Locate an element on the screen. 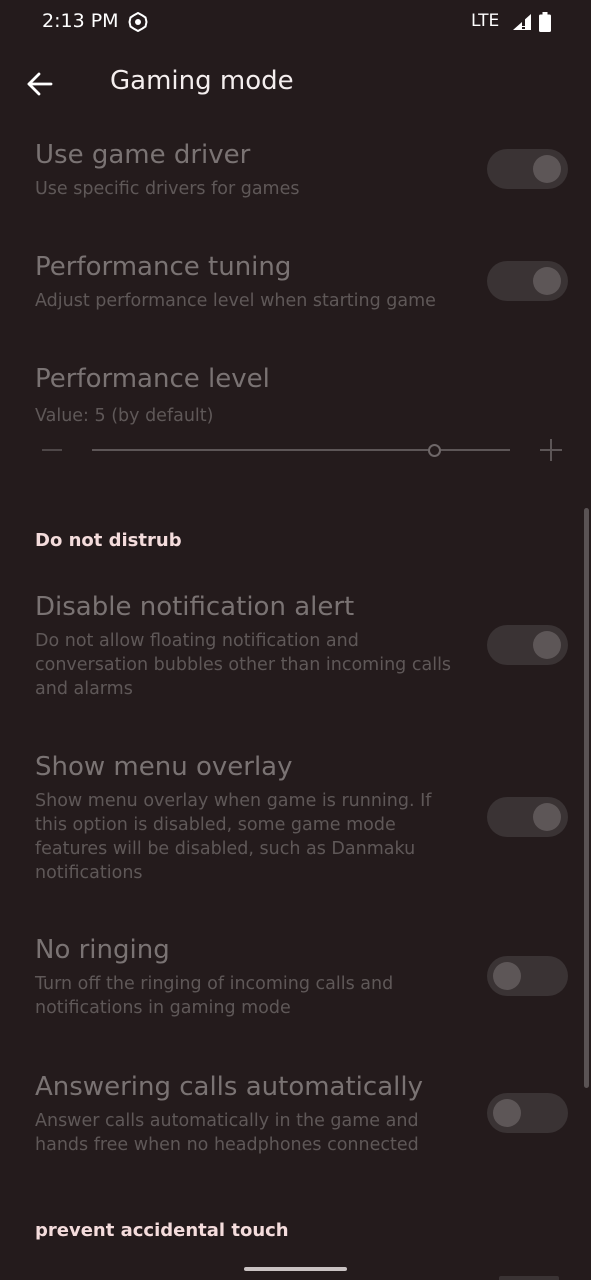 This screenshot has width=591, height=1280. setting-title: Performance tuning is located at coordinates (163, 267).